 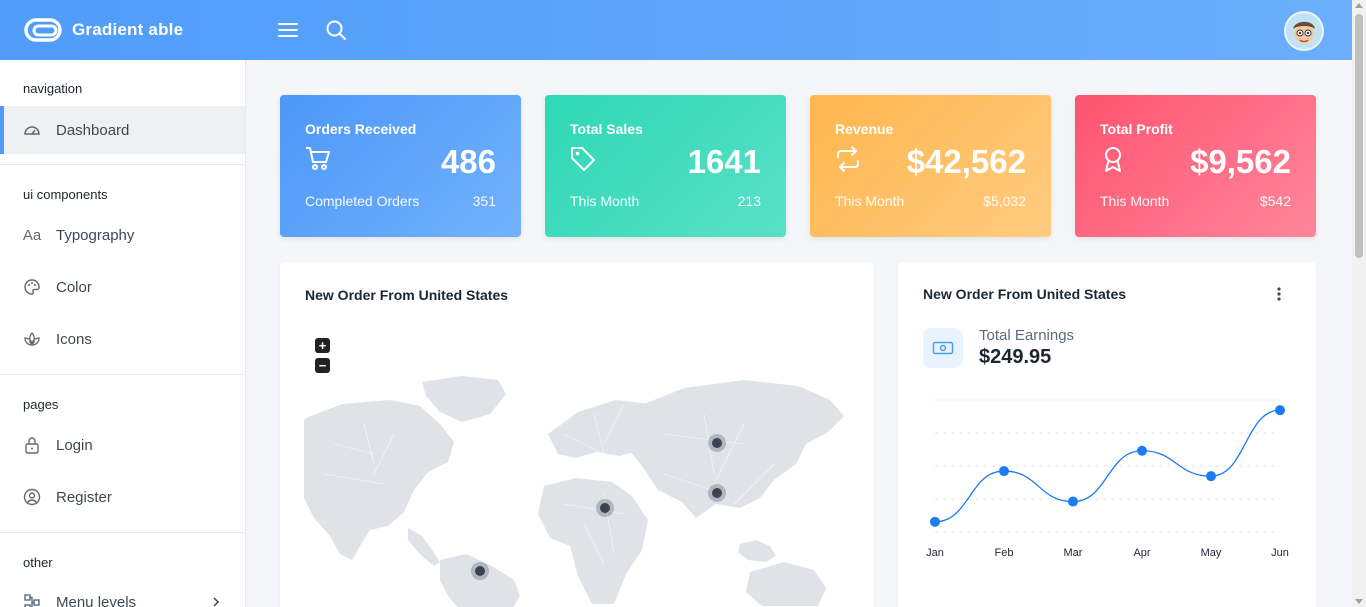 I want to click on nav-caption-navigation: navigation, so click(x=53, y=88).